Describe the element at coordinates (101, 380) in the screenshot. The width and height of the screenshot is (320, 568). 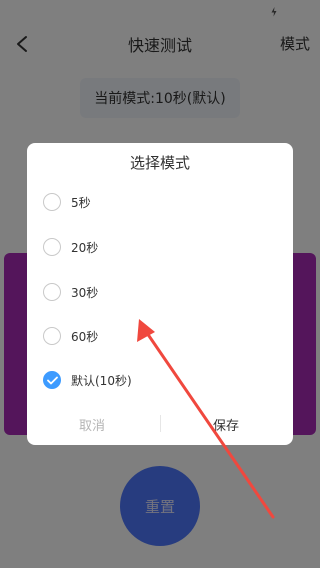
I see `option-label: 默认(10秒)` at that location.